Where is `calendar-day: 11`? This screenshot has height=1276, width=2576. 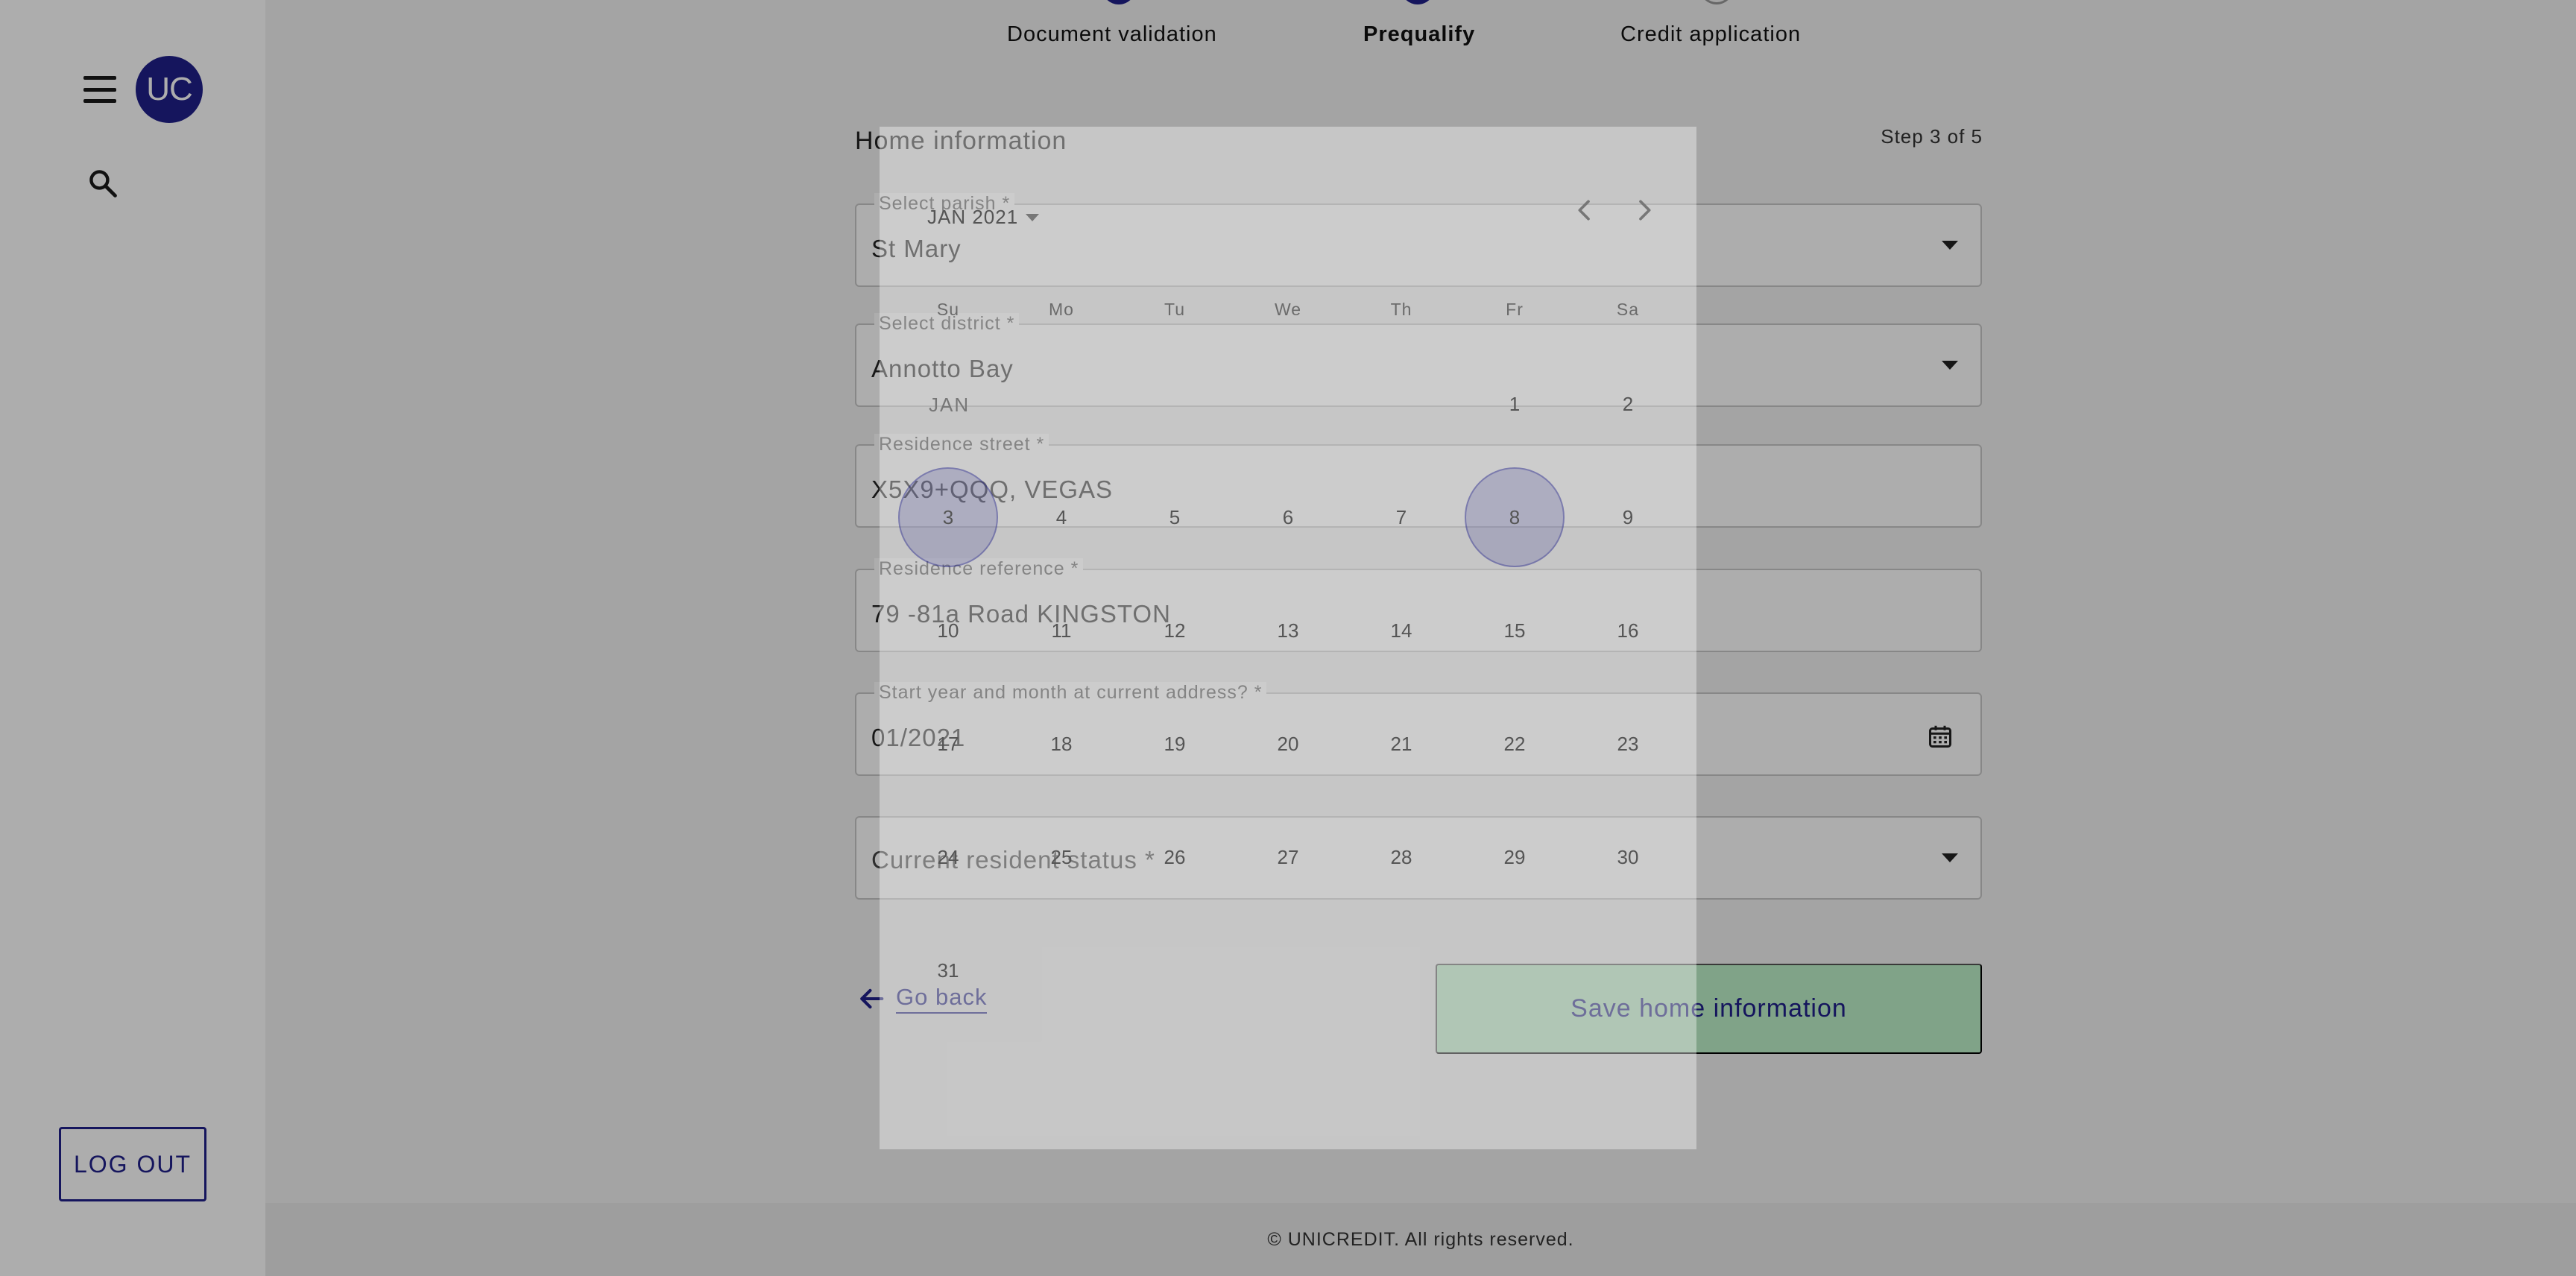
calendar-day: 11 is located at coordinates (1061, 630).